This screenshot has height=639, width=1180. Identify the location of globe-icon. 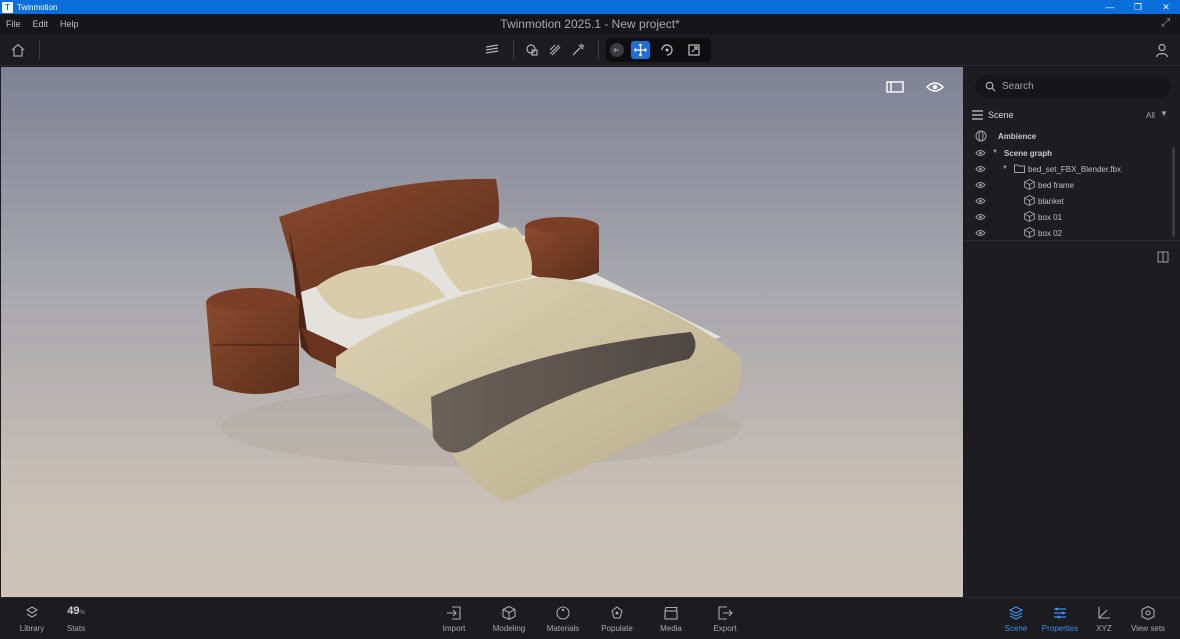
(981, 136).